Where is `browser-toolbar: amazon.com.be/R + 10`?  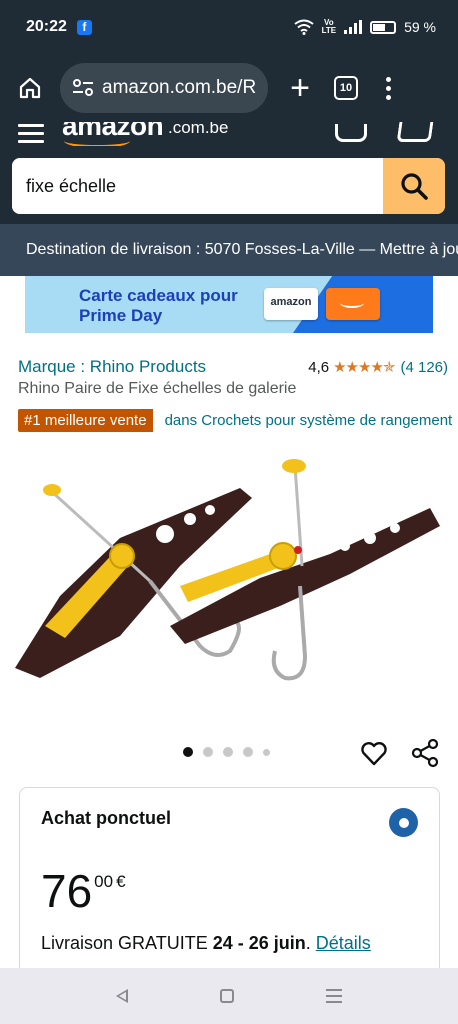 browser-toolbar: amazon.com.be/R + 10 is located at coordinates (229, 88).